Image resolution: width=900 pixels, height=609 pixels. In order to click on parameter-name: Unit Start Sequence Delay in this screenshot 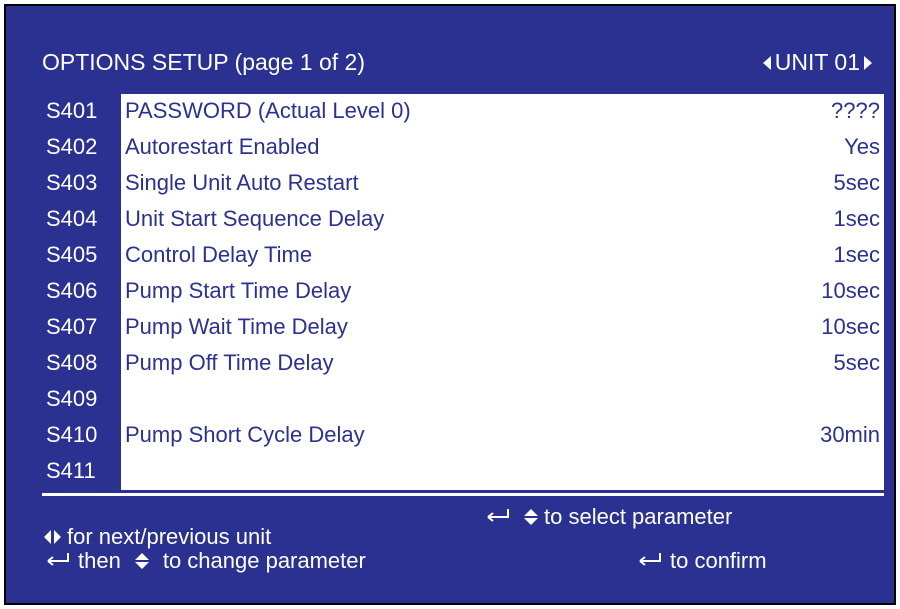, I will do `click(255, 218)`.